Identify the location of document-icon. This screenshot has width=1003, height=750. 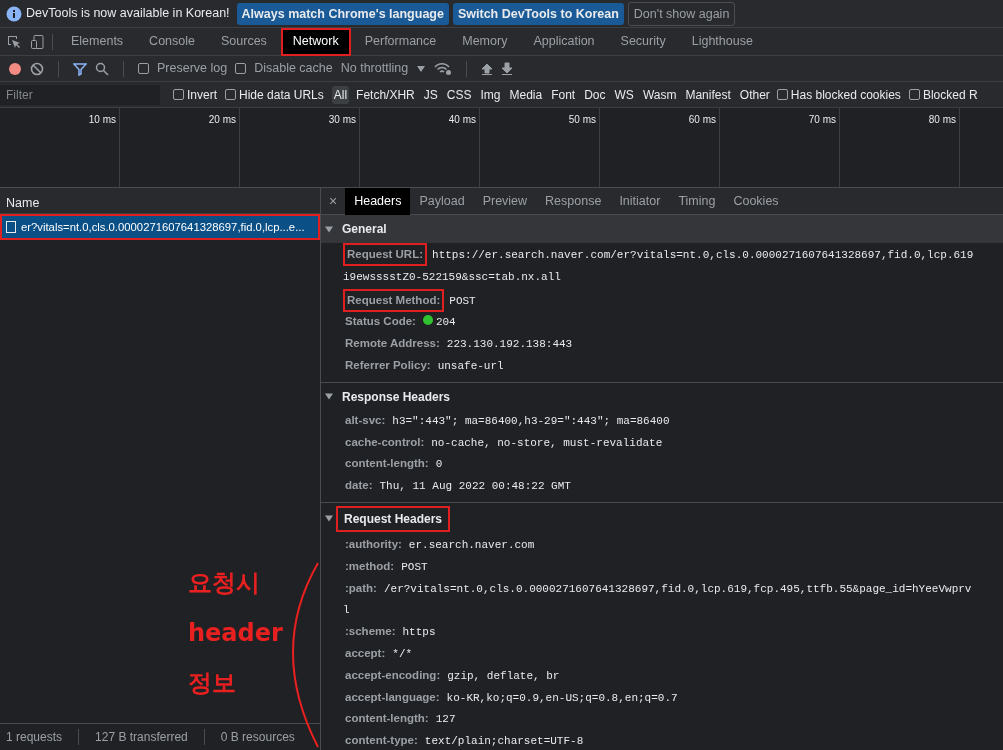
(11, 227).